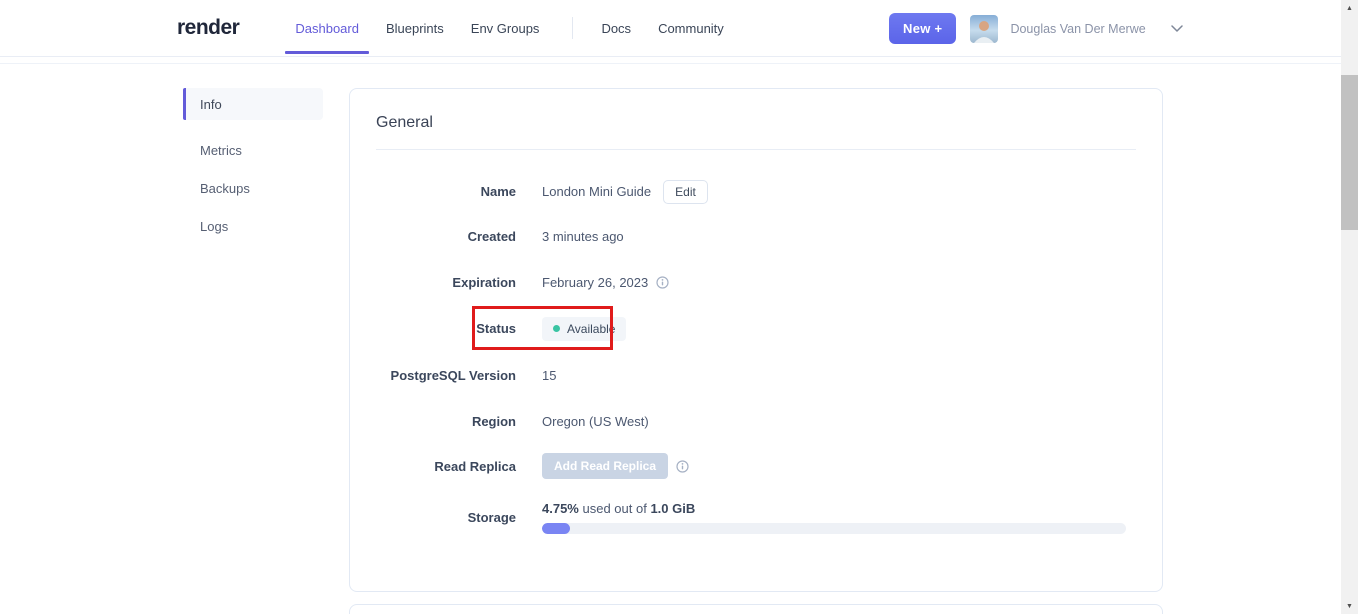  What do you see at coordinates (208, 28) in the screenshot?
I see `render-logo: render` at bounding box center [208, 28].